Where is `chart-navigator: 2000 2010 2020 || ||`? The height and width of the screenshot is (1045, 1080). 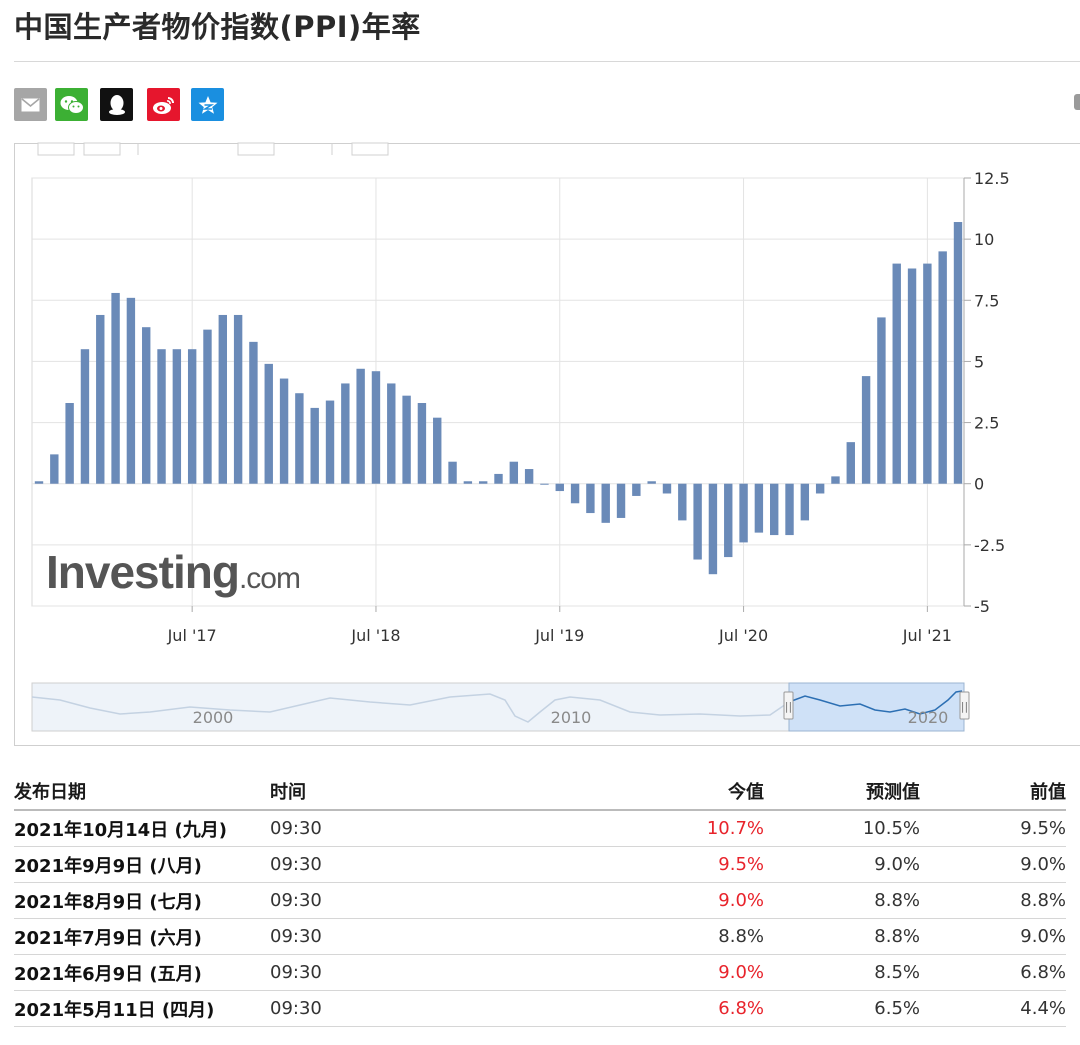
chart-navigator: 2000 2010 2020 || || is located at coordinates (500, 707).